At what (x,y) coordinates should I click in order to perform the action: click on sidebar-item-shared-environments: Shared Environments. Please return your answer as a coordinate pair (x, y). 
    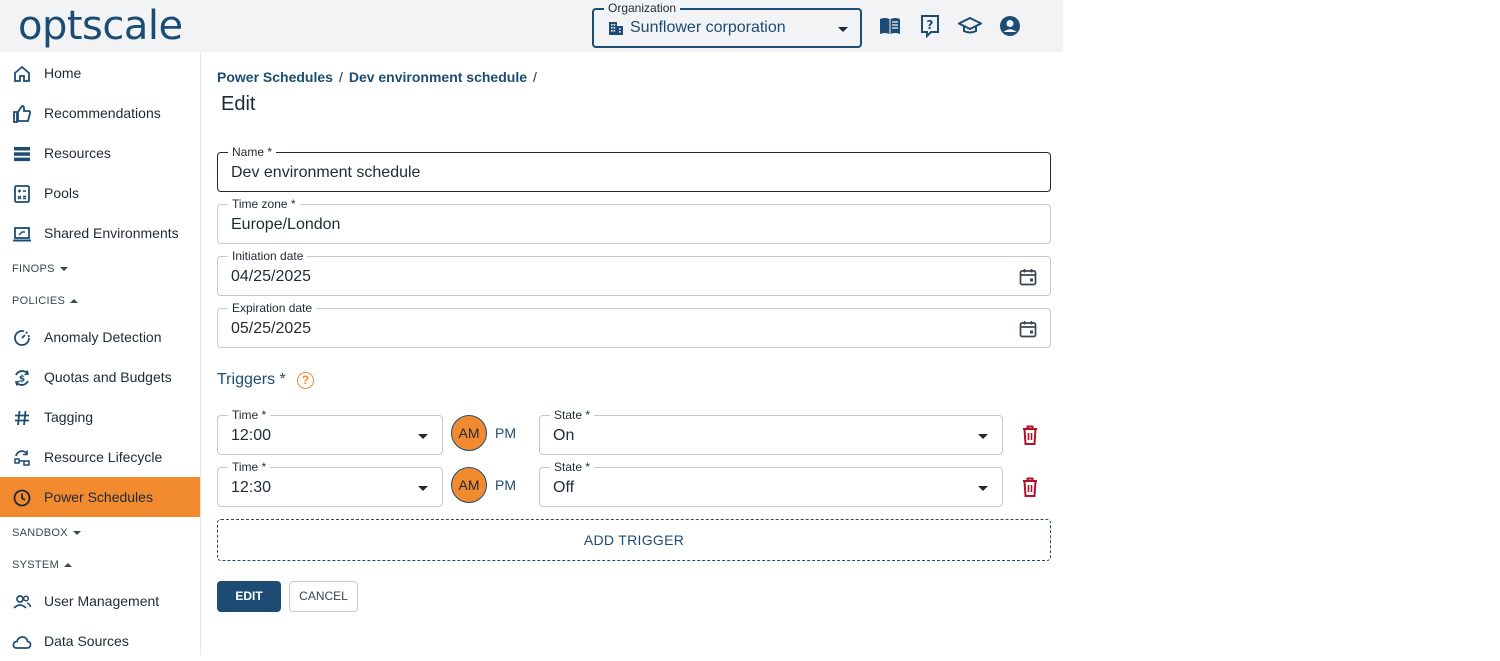
    Looking at the image, I should click on (100, 233).